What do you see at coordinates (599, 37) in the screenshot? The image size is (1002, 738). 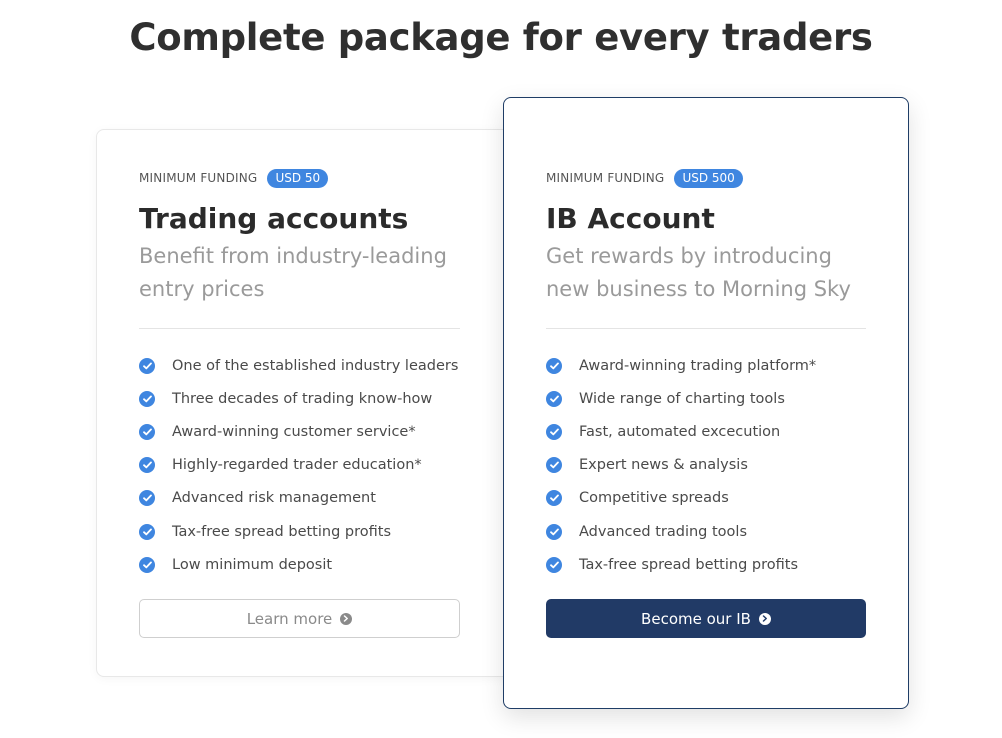 I see `heading-rest: package for every traders` at bounding box center [599, 37].